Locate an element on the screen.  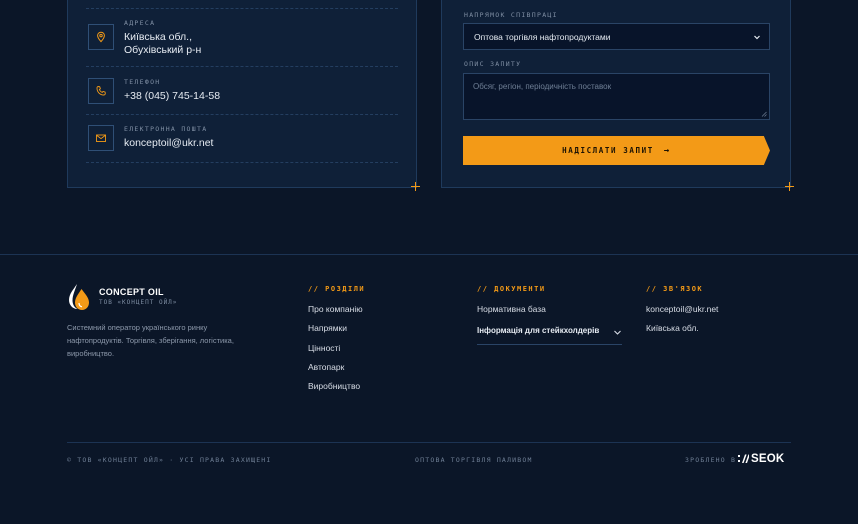
oil-drop-logo-icon is located at coordinates (79, 297).